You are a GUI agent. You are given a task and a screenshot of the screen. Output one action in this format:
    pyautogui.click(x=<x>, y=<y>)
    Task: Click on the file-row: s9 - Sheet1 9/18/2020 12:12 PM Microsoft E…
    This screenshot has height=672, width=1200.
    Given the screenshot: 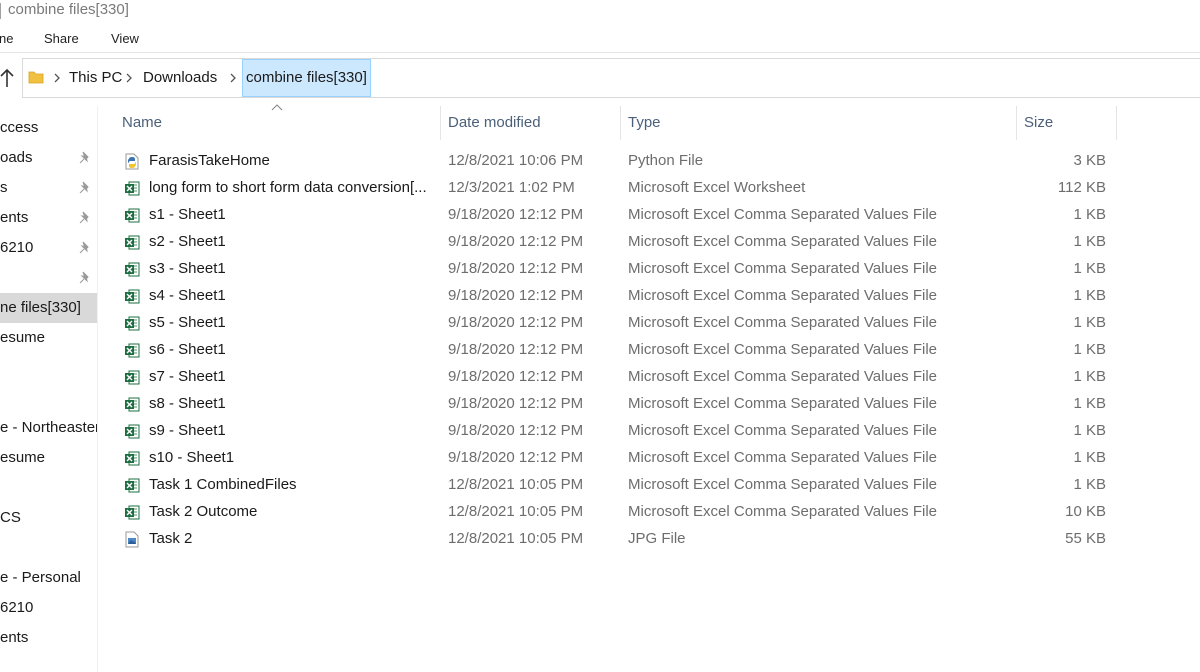 What is the action you would take?
    pyautogui.click(x=608, y=431)
    